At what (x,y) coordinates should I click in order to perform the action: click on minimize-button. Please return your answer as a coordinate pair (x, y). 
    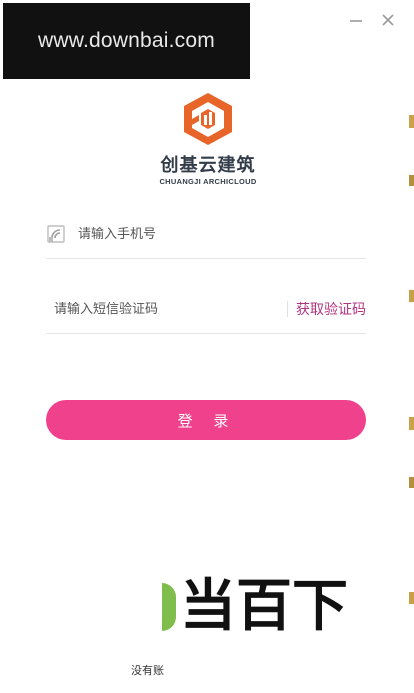
    Looking at the image, I should click on (356, 20).